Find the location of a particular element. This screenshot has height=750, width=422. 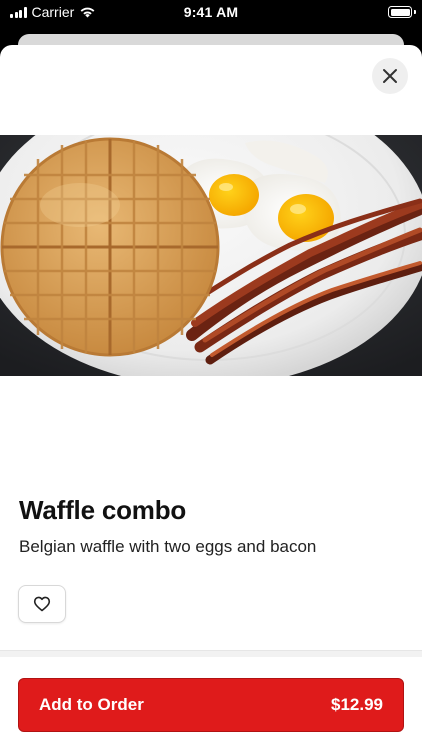

product-description: Belgian waffle with two eggs and bacon is located at coordinates (168, 546).